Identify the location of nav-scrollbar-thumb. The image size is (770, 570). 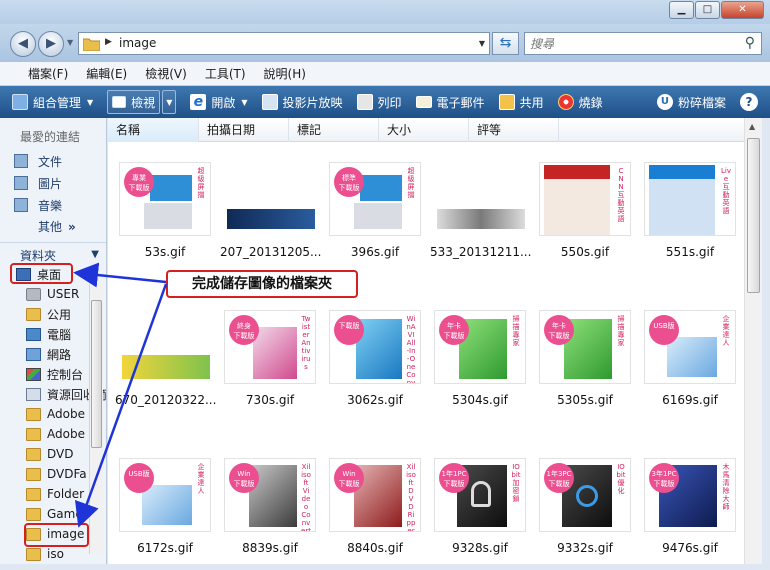
(96, 374).